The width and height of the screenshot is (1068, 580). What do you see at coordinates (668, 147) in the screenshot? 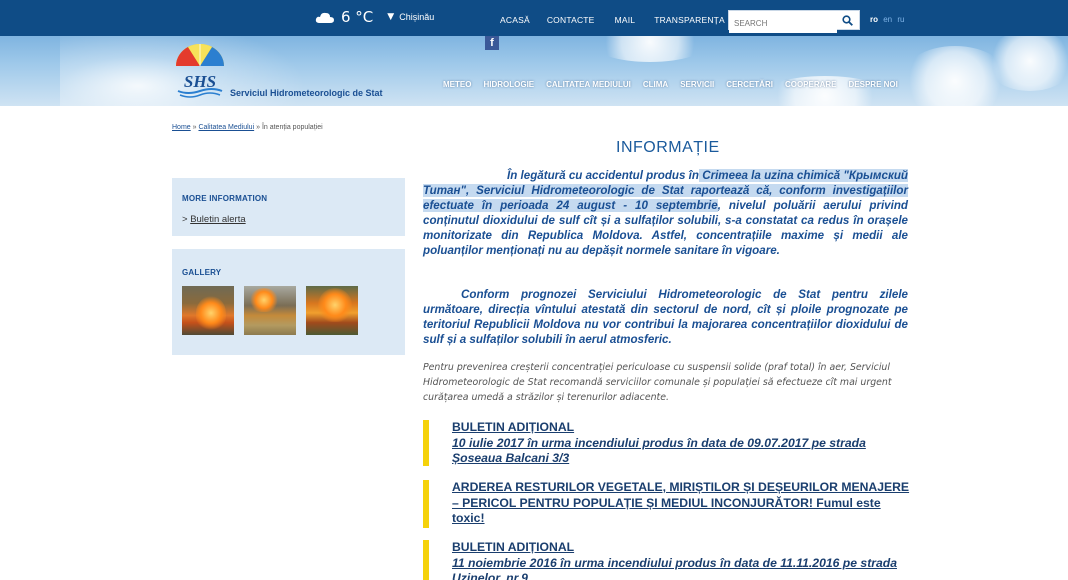
I see `page-title: INFORMAȚIE` at bounding box center [668, 147].